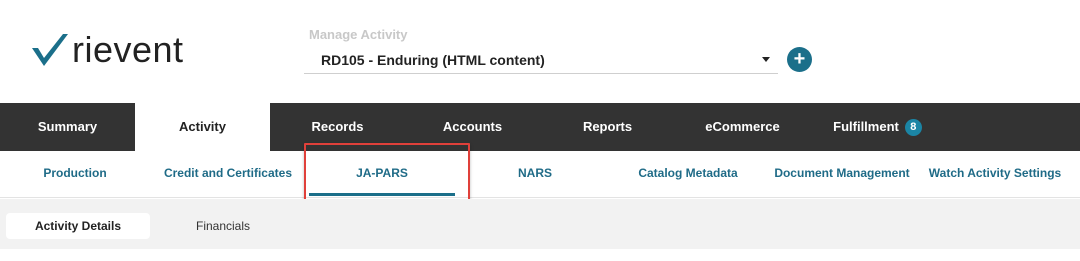  I want to click on activity-dropdown: RD105 - Enduring (HTML content), so click(541, 60).